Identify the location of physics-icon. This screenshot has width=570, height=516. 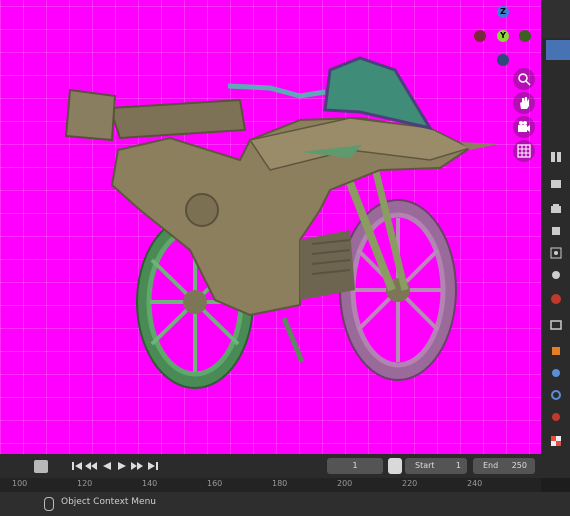
(556, 417).